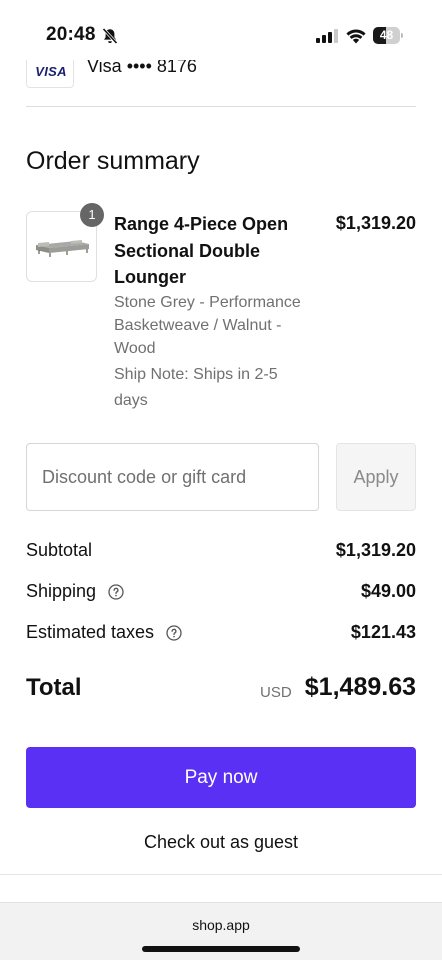 The width and height of the screenshot is (442, 960). What do you see at coordinates (221, 949) in the screenshot?
I see `home-indicator` at bounding box center [221, 949].